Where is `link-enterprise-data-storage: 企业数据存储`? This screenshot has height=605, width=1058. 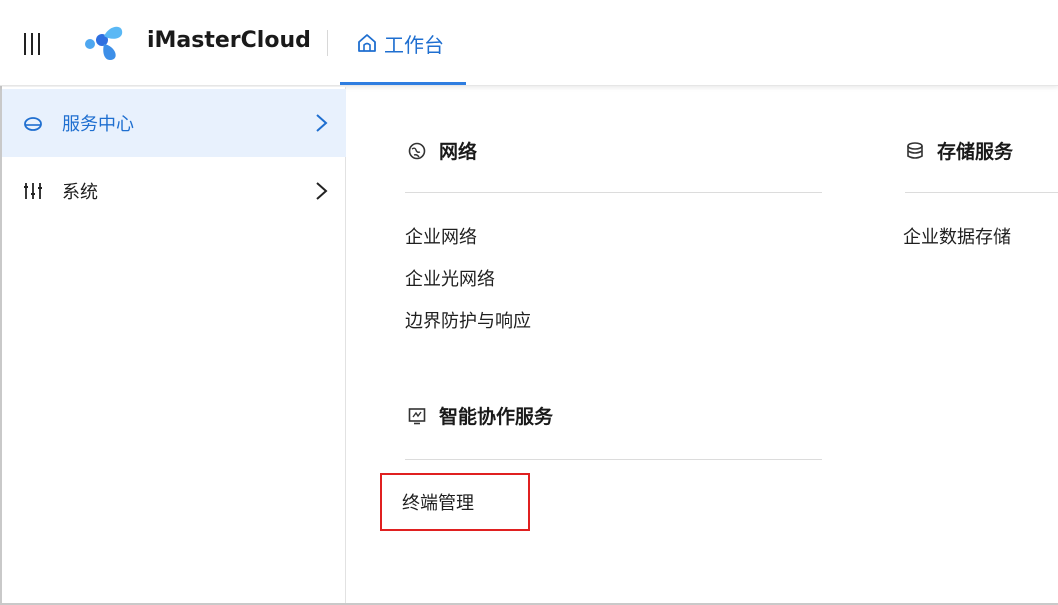
link-enterprise-data-storage: 企业数据存储 is located at coordinates (957, 236).